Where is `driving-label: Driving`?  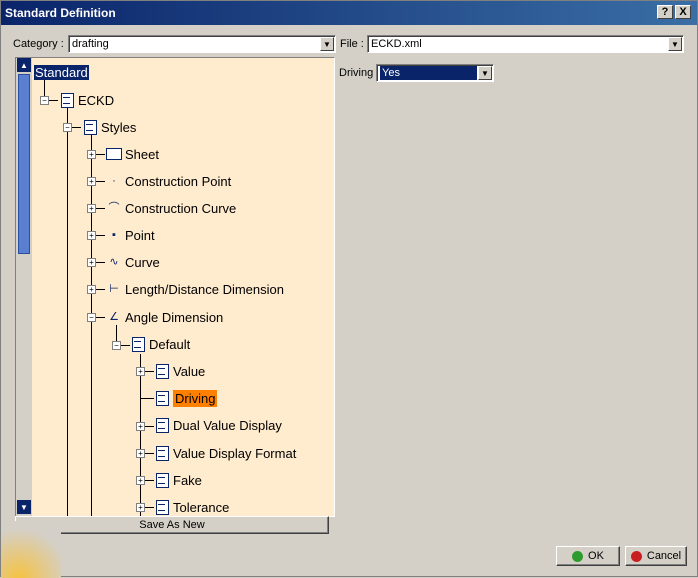
driving-label: Driving is located at coordinates (356, 73).